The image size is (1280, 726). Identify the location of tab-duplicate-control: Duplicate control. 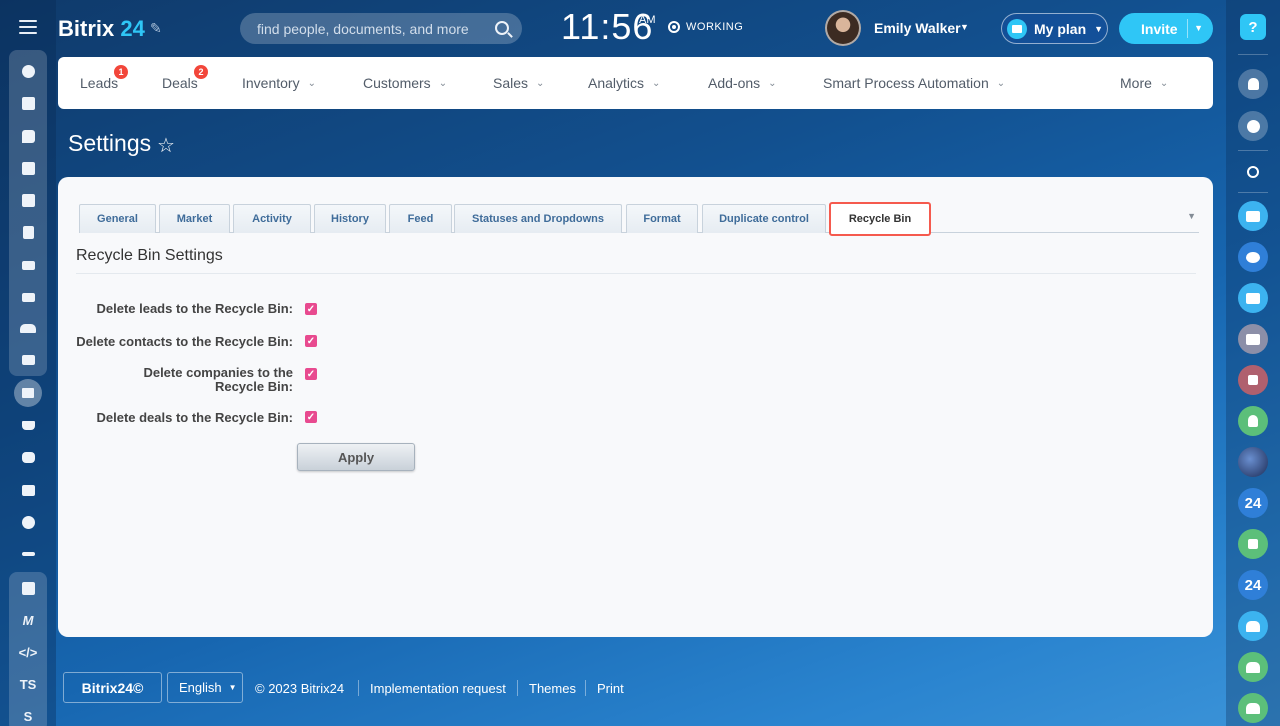
(764, 218).